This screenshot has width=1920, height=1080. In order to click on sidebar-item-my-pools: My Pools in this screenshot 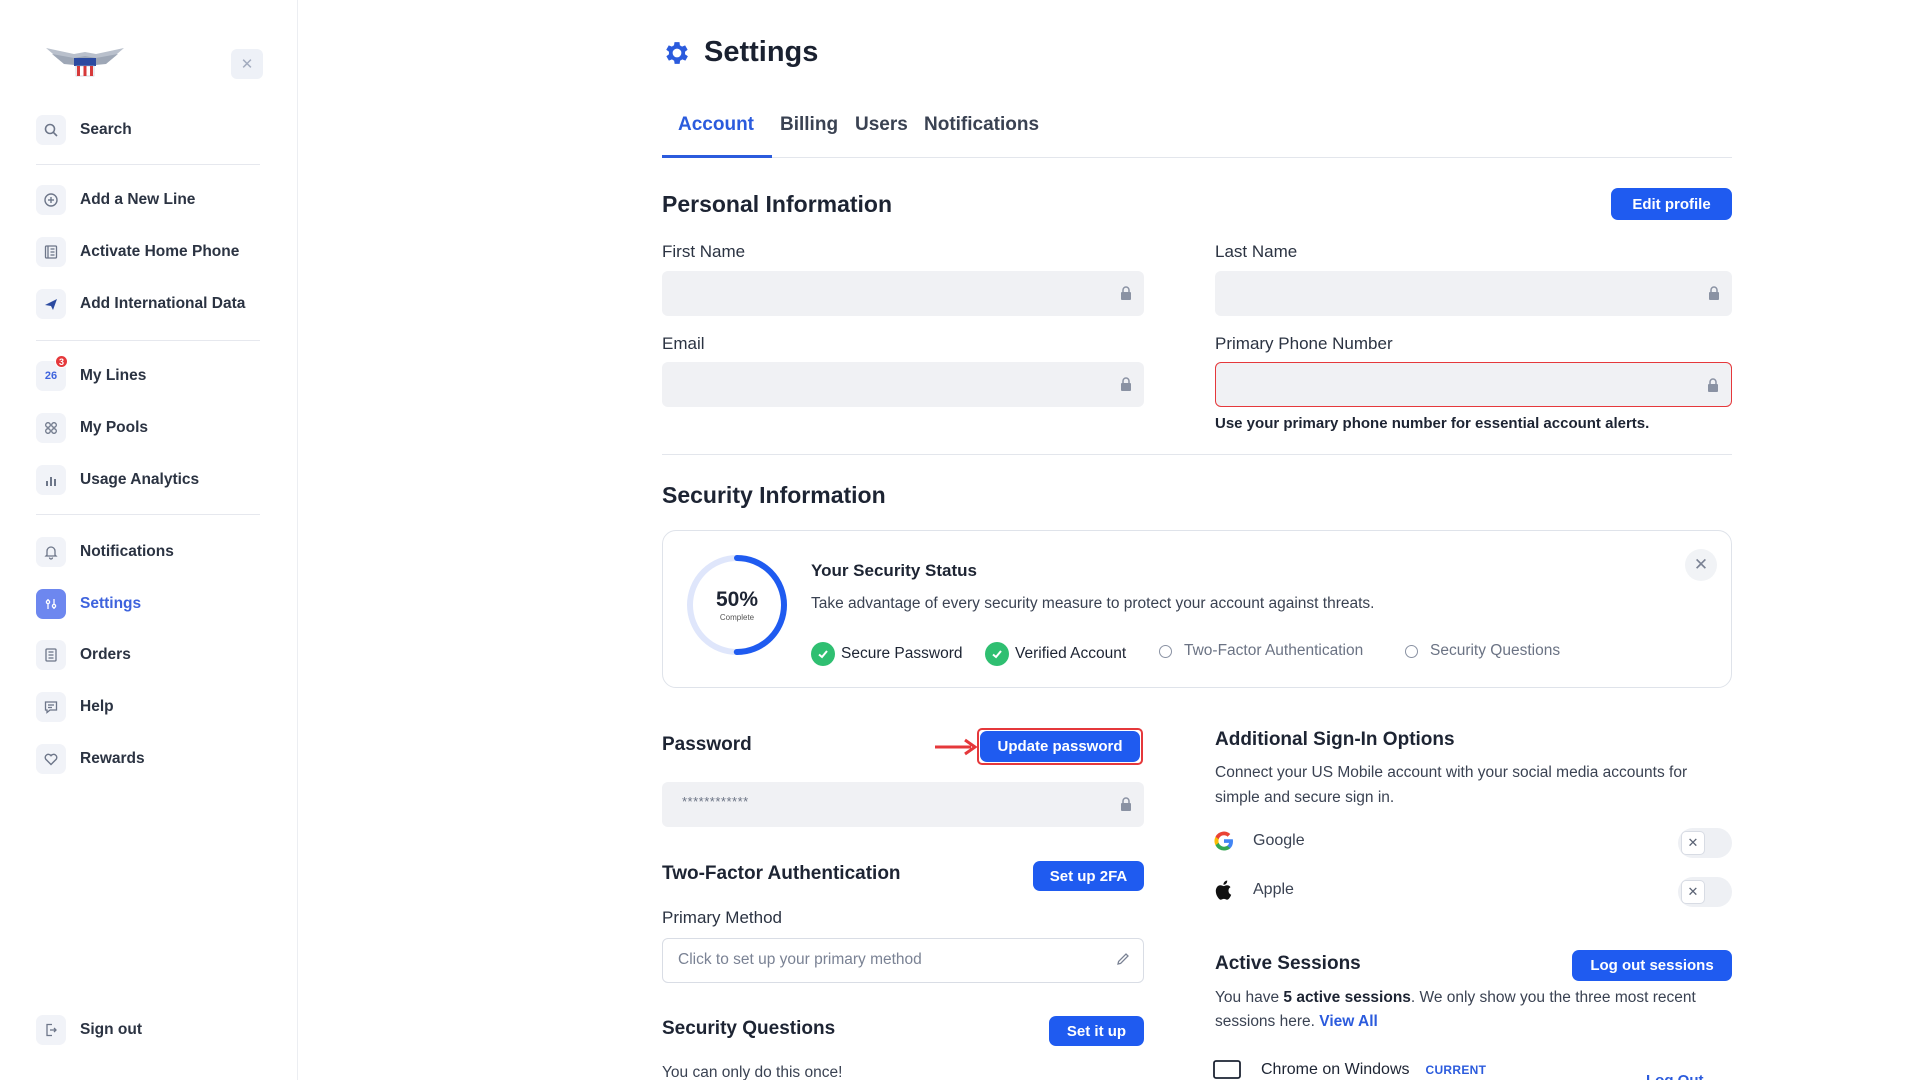, I will do `click(92, 428)`.